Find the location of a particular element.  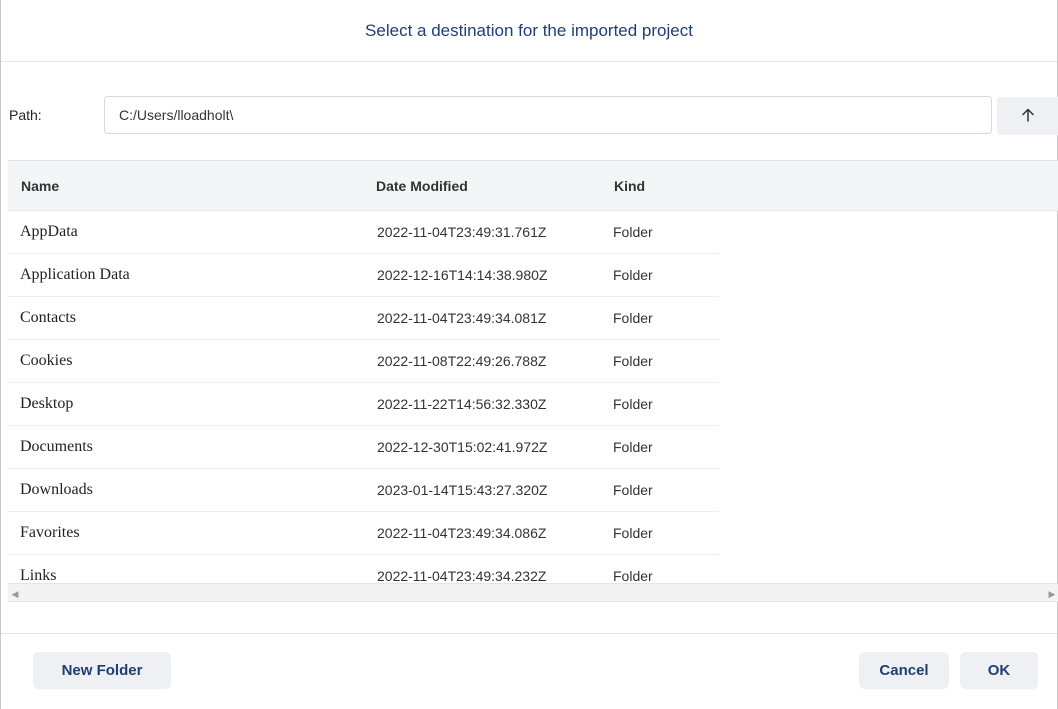

table-row: Documents 2022-12-30T15:02:41.972Z Folder is located at coordinates (363, 447).